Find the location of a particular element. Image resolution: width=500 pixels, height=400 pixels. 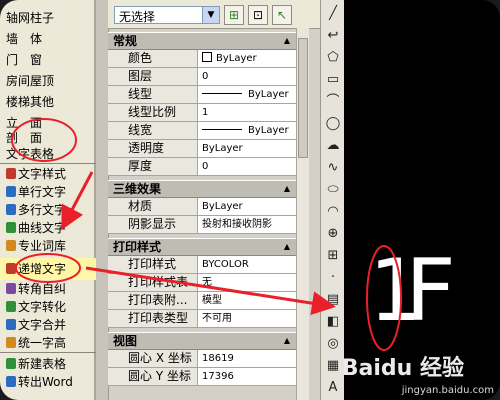

menu-item-curve-text: 曲线文字 is located at coordinates (48, 228).